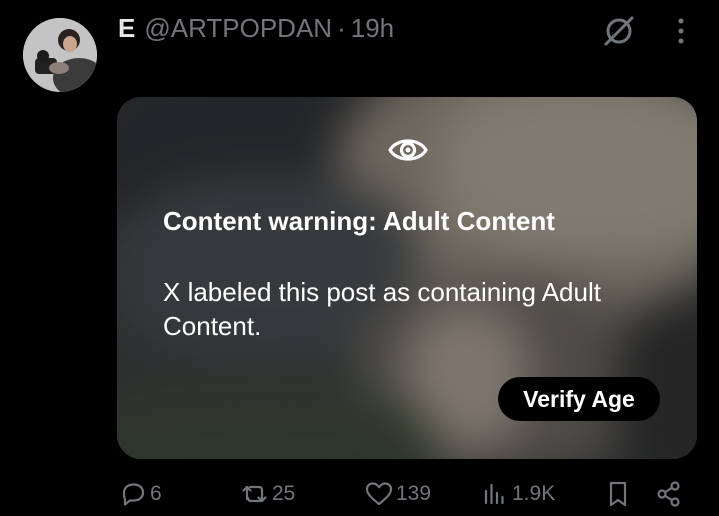 Image resolution: width=719 pixels, height=516 pixels. Describe the element at coordinates (379, 494) in the screenshot. I see `heart-icon` at that location.